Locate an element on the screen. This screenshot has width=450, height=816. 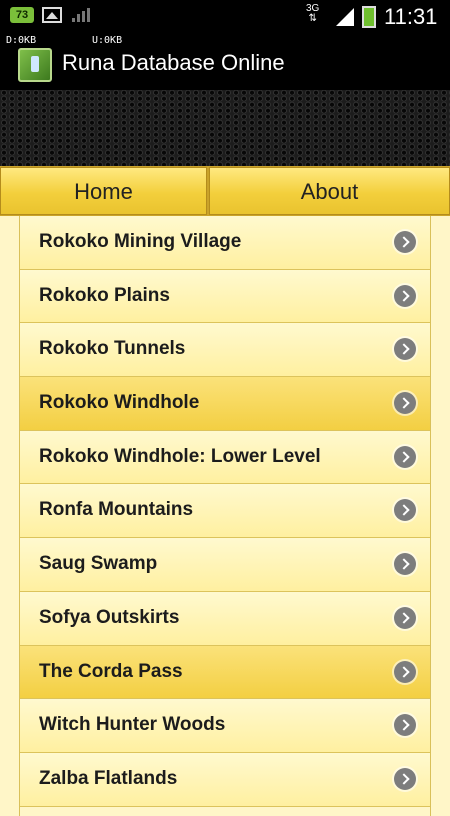
list-item: Saug Swamp is located at coordinates (225, 565).